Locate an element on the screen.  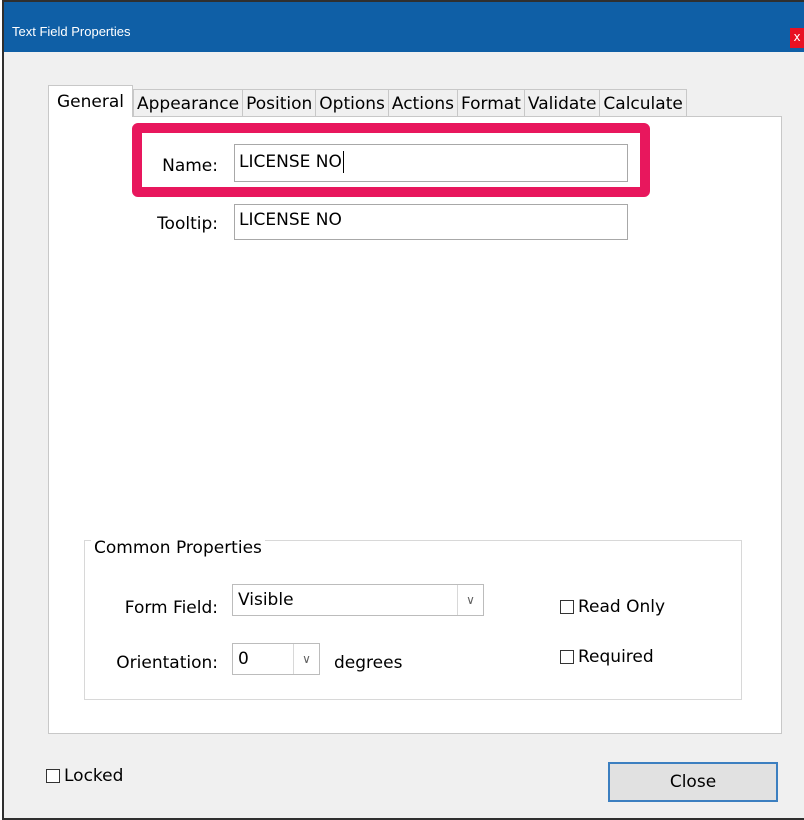
tab-validate: Validate is located at coordinates (562, 103).